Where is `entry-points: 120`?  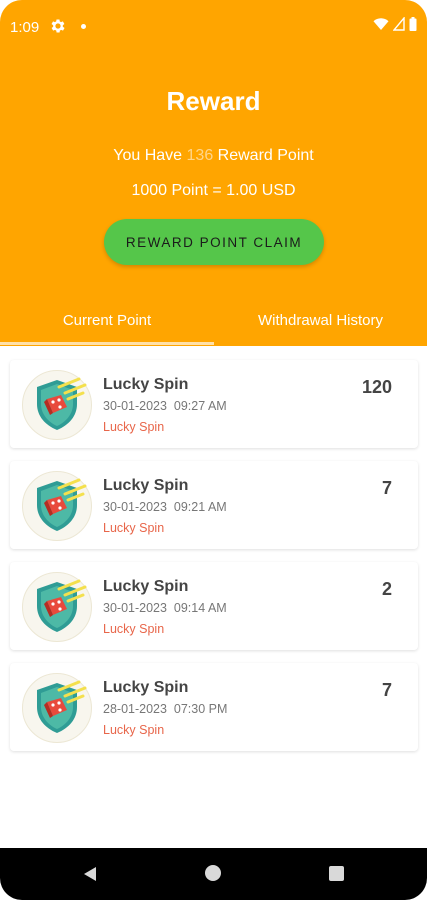 entry-points: 120 is located at coordinates (376, 387).